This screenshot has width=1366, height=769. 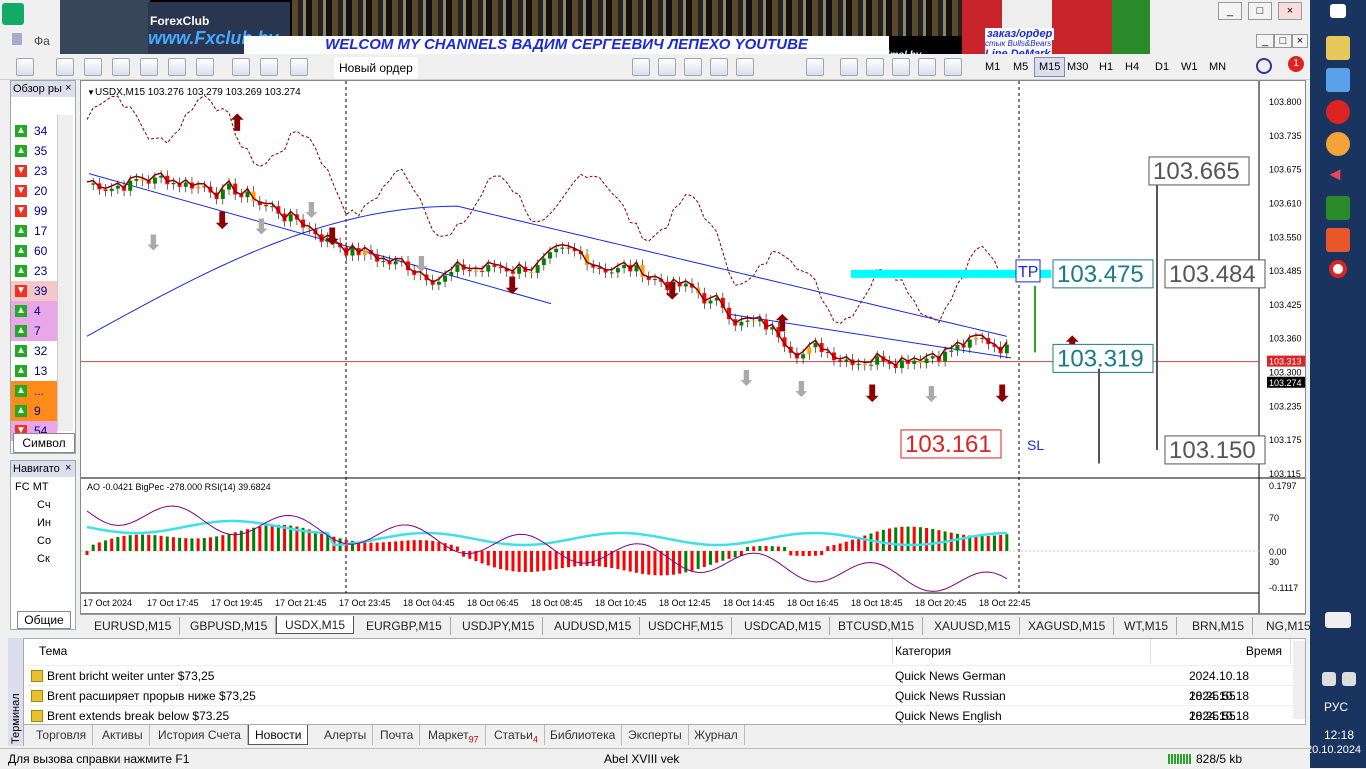 I want to click on terminal-tab: Алерты, so click(x=346, y=735).